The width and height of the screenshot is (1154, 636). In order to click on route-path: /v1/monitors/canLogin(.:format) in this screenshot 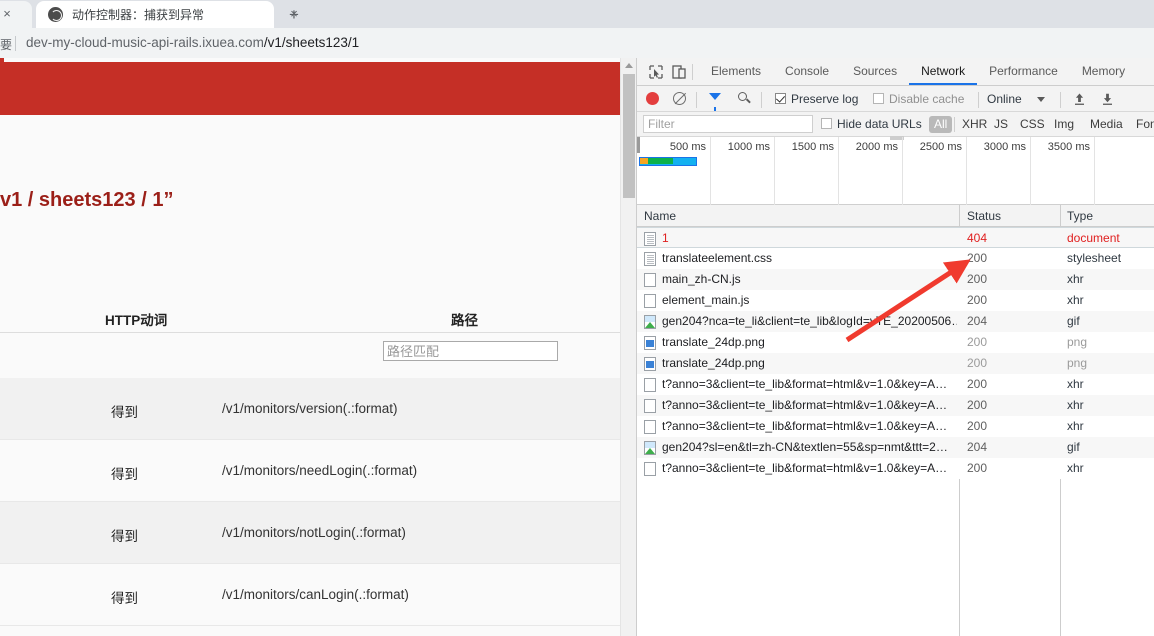, I will do `click(315, 594)`.